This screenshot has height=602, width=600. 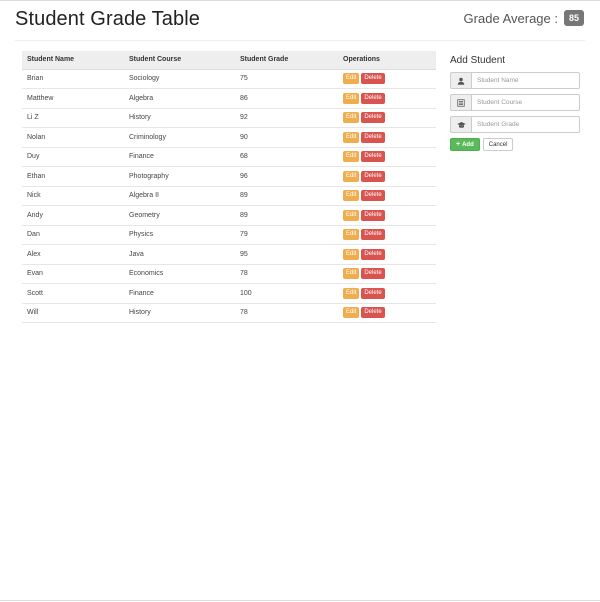 I want to click on student-name-cell: Will, so click(x=73, y=313).